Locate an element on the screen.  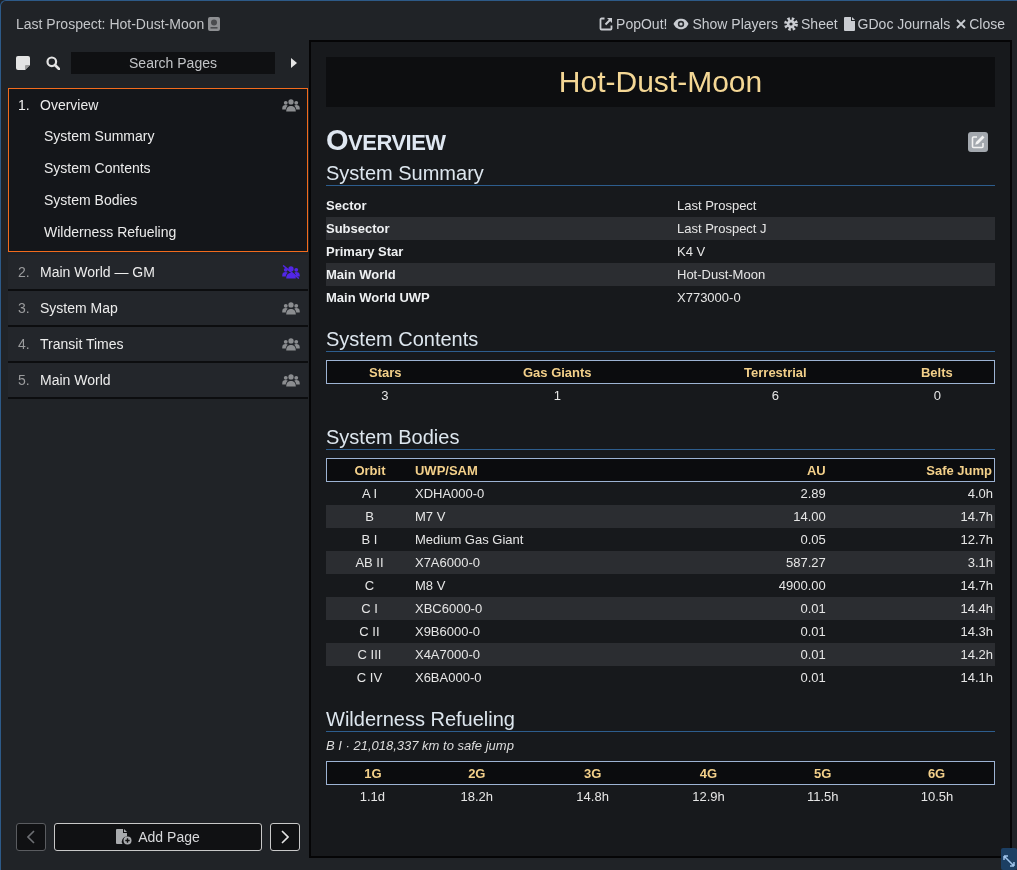
field-value: K4 V is located at coordinates (692, 251).